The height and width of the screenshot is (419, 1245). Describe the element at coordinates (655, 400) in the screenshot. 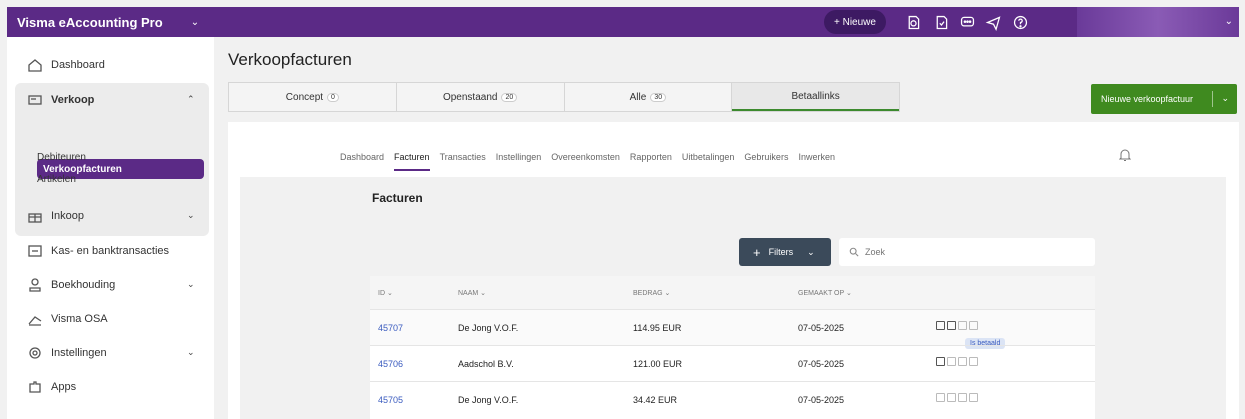

I see `invoice-amount: 34.42 EUR` at that location.